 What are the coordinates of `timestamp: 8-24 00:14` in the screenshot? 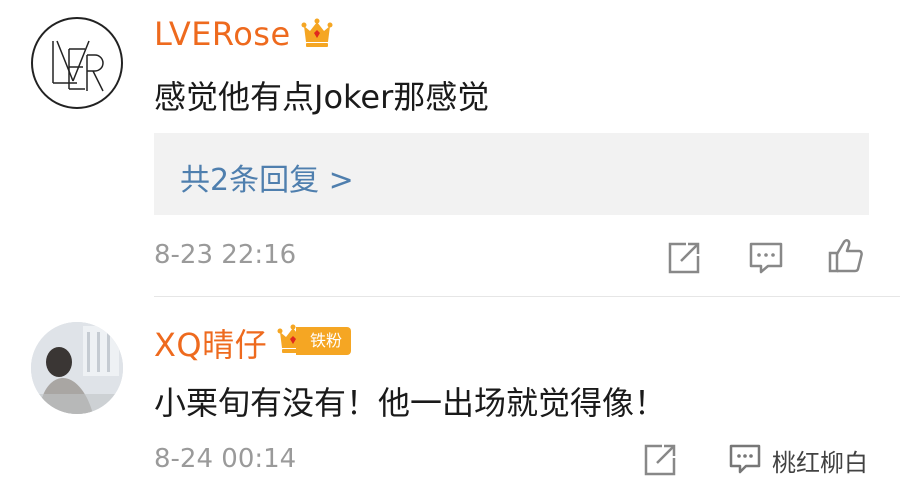 It's located at (225, 459).